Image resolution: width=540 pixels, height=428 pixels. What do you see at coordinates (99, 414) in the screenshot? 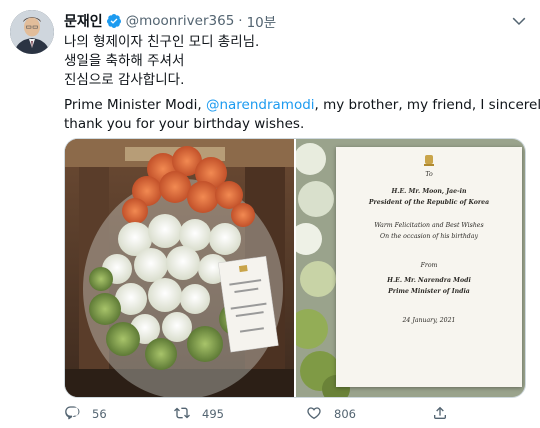
I see `reply-count: 56` at bounding box center [99, 414].